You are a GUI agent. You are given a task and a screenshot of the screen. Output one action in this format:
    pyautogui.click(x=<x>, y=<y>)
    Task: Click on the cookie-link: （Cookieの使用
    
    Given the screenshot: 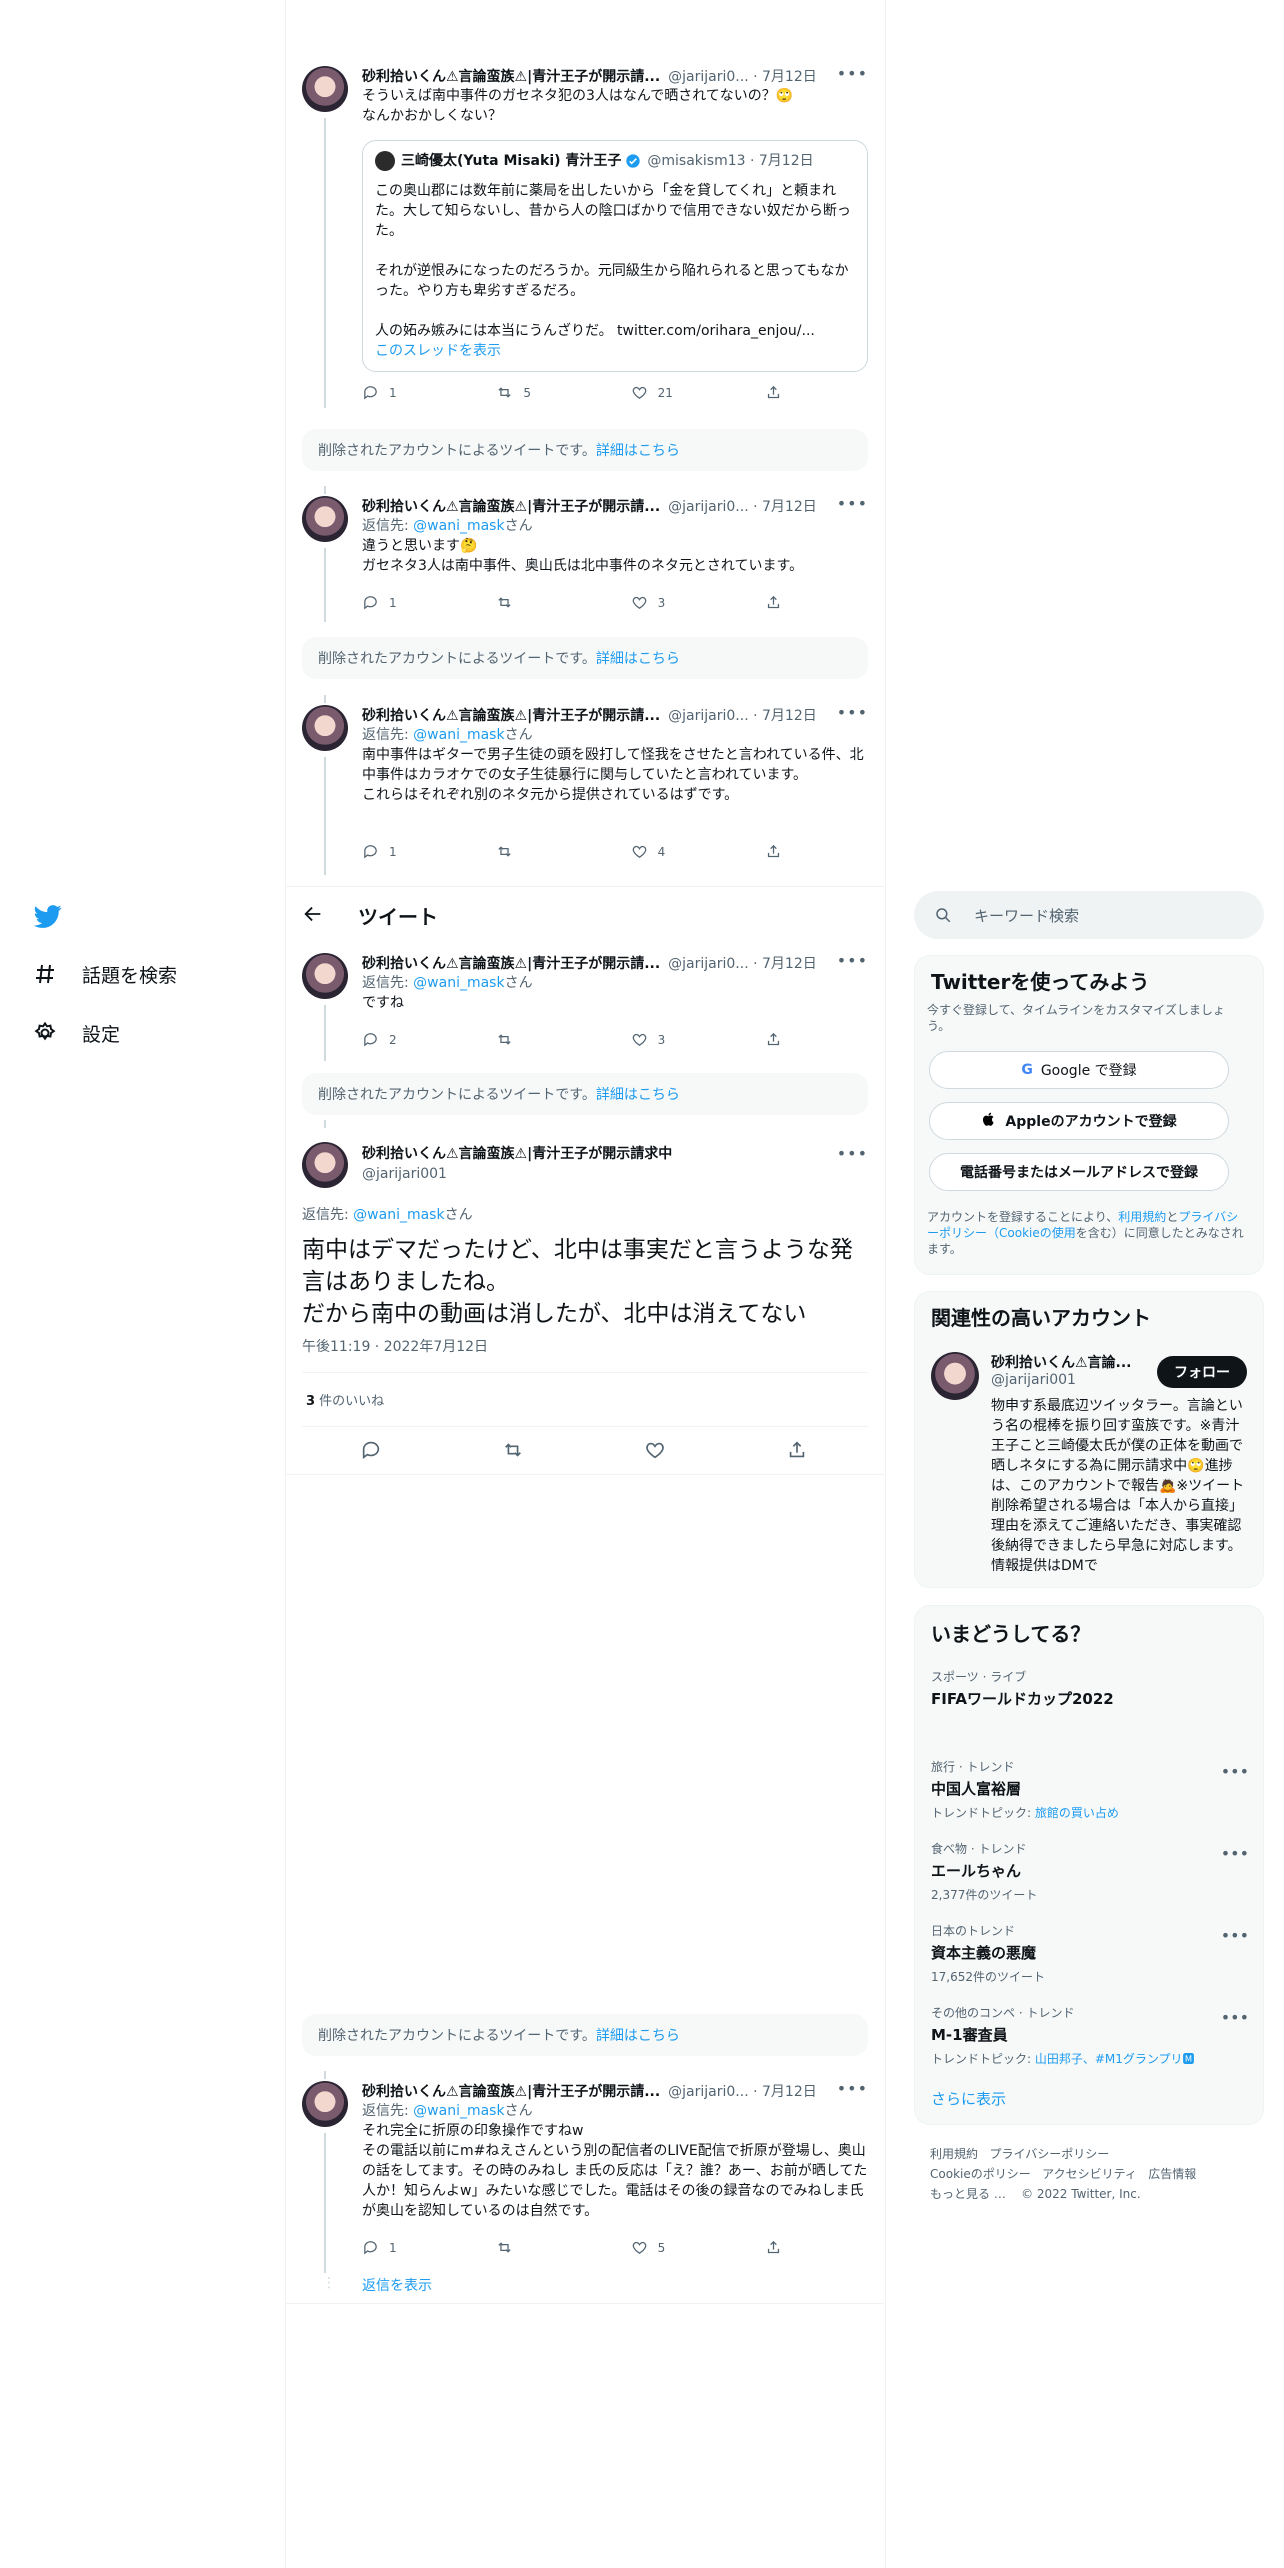 What is the action you would take?
    pyautogui.click(x=1031, y=1233)
    